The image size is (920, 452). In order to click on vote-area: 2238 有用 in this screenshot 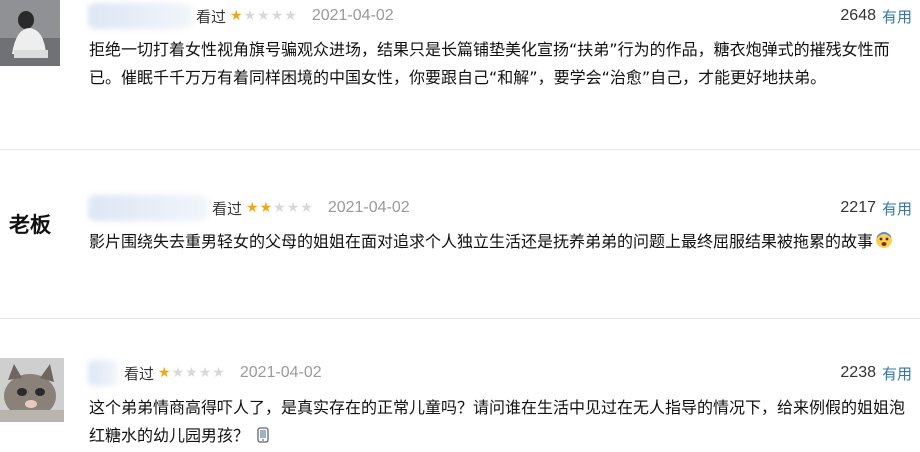, I will do `click(876, 373)`.